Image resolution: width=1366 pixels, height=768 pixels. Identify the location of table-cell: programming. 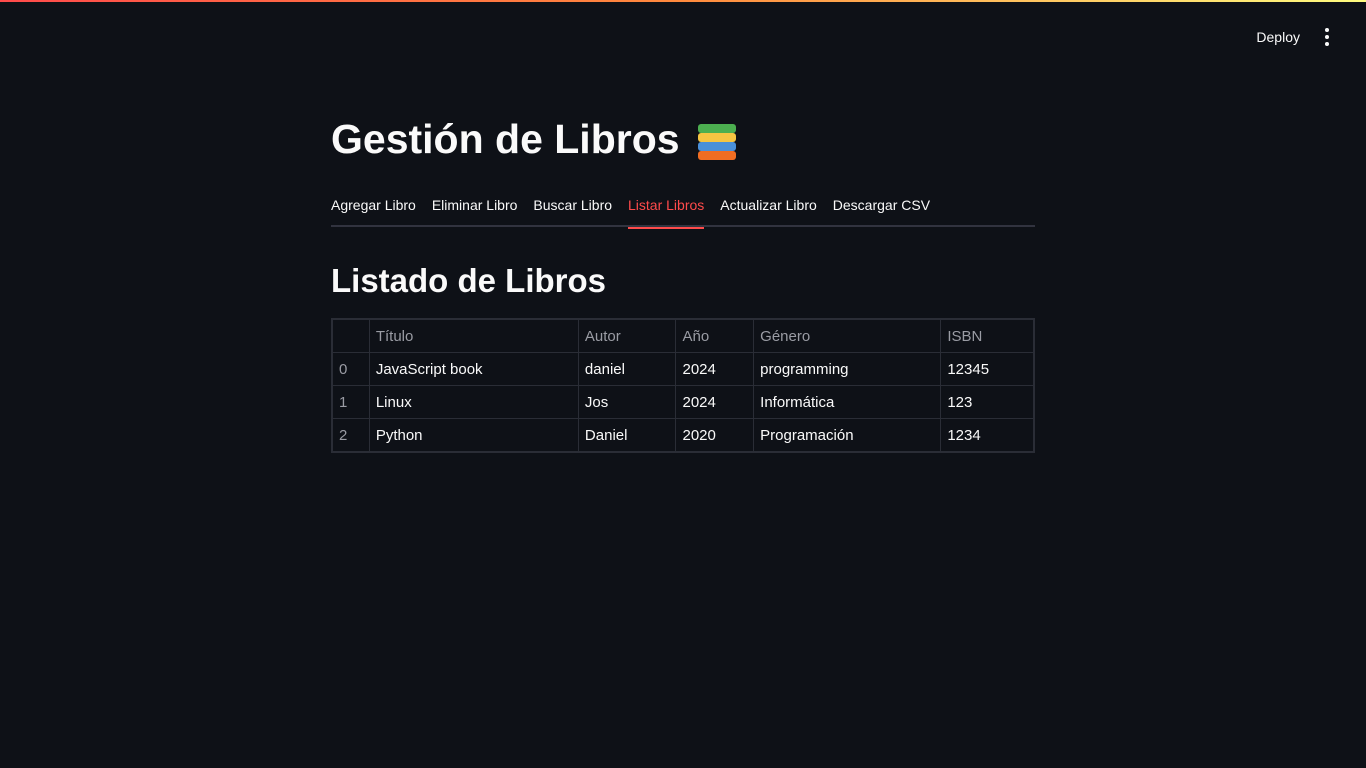
(847, 369).